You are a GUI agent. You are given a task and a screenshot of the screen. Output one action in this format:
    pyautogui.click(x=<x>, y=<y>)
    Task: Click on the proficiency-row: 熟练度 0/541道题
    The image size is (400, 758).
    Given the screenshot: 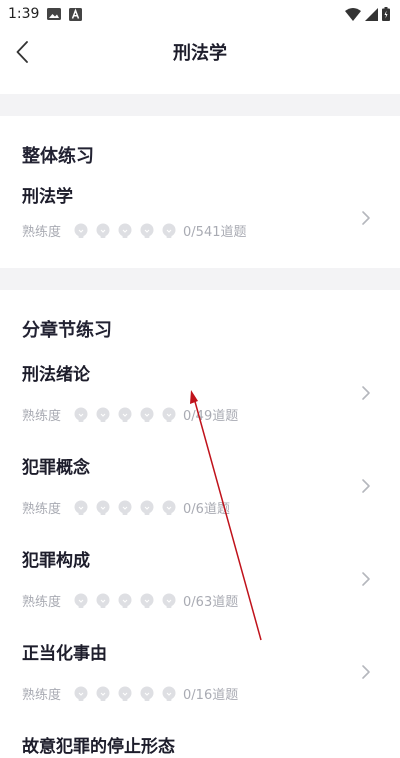 What is the action you would take?
    pyautogui.click(x=200, y=230)
    